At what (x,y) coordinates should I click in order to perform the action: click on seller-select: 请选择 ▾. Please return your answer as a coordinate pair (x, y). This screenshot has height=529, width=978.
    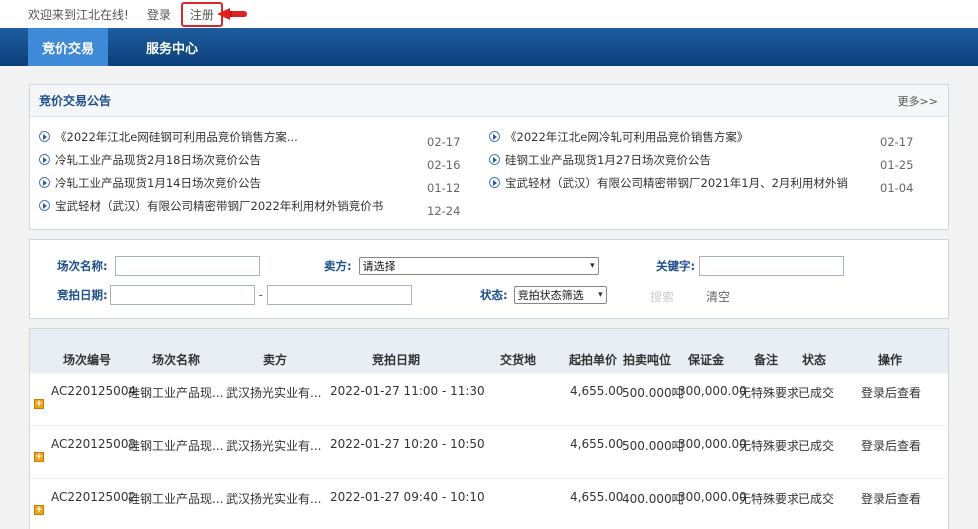
    Looking at the image, I should click on (478, 266).